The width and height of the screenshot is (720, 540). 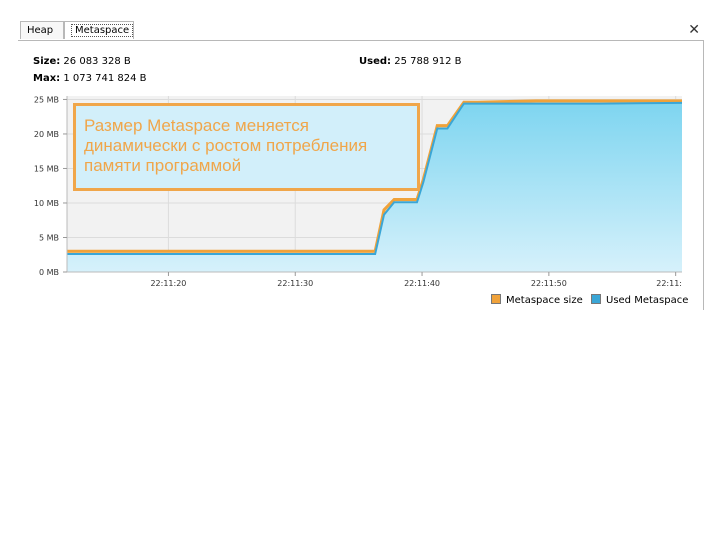 What do you see at coordinates (544, 300) in the screenshot?
I see `legend-label-metaspace-size: Metaspace size` at bounding box center [544, 300].